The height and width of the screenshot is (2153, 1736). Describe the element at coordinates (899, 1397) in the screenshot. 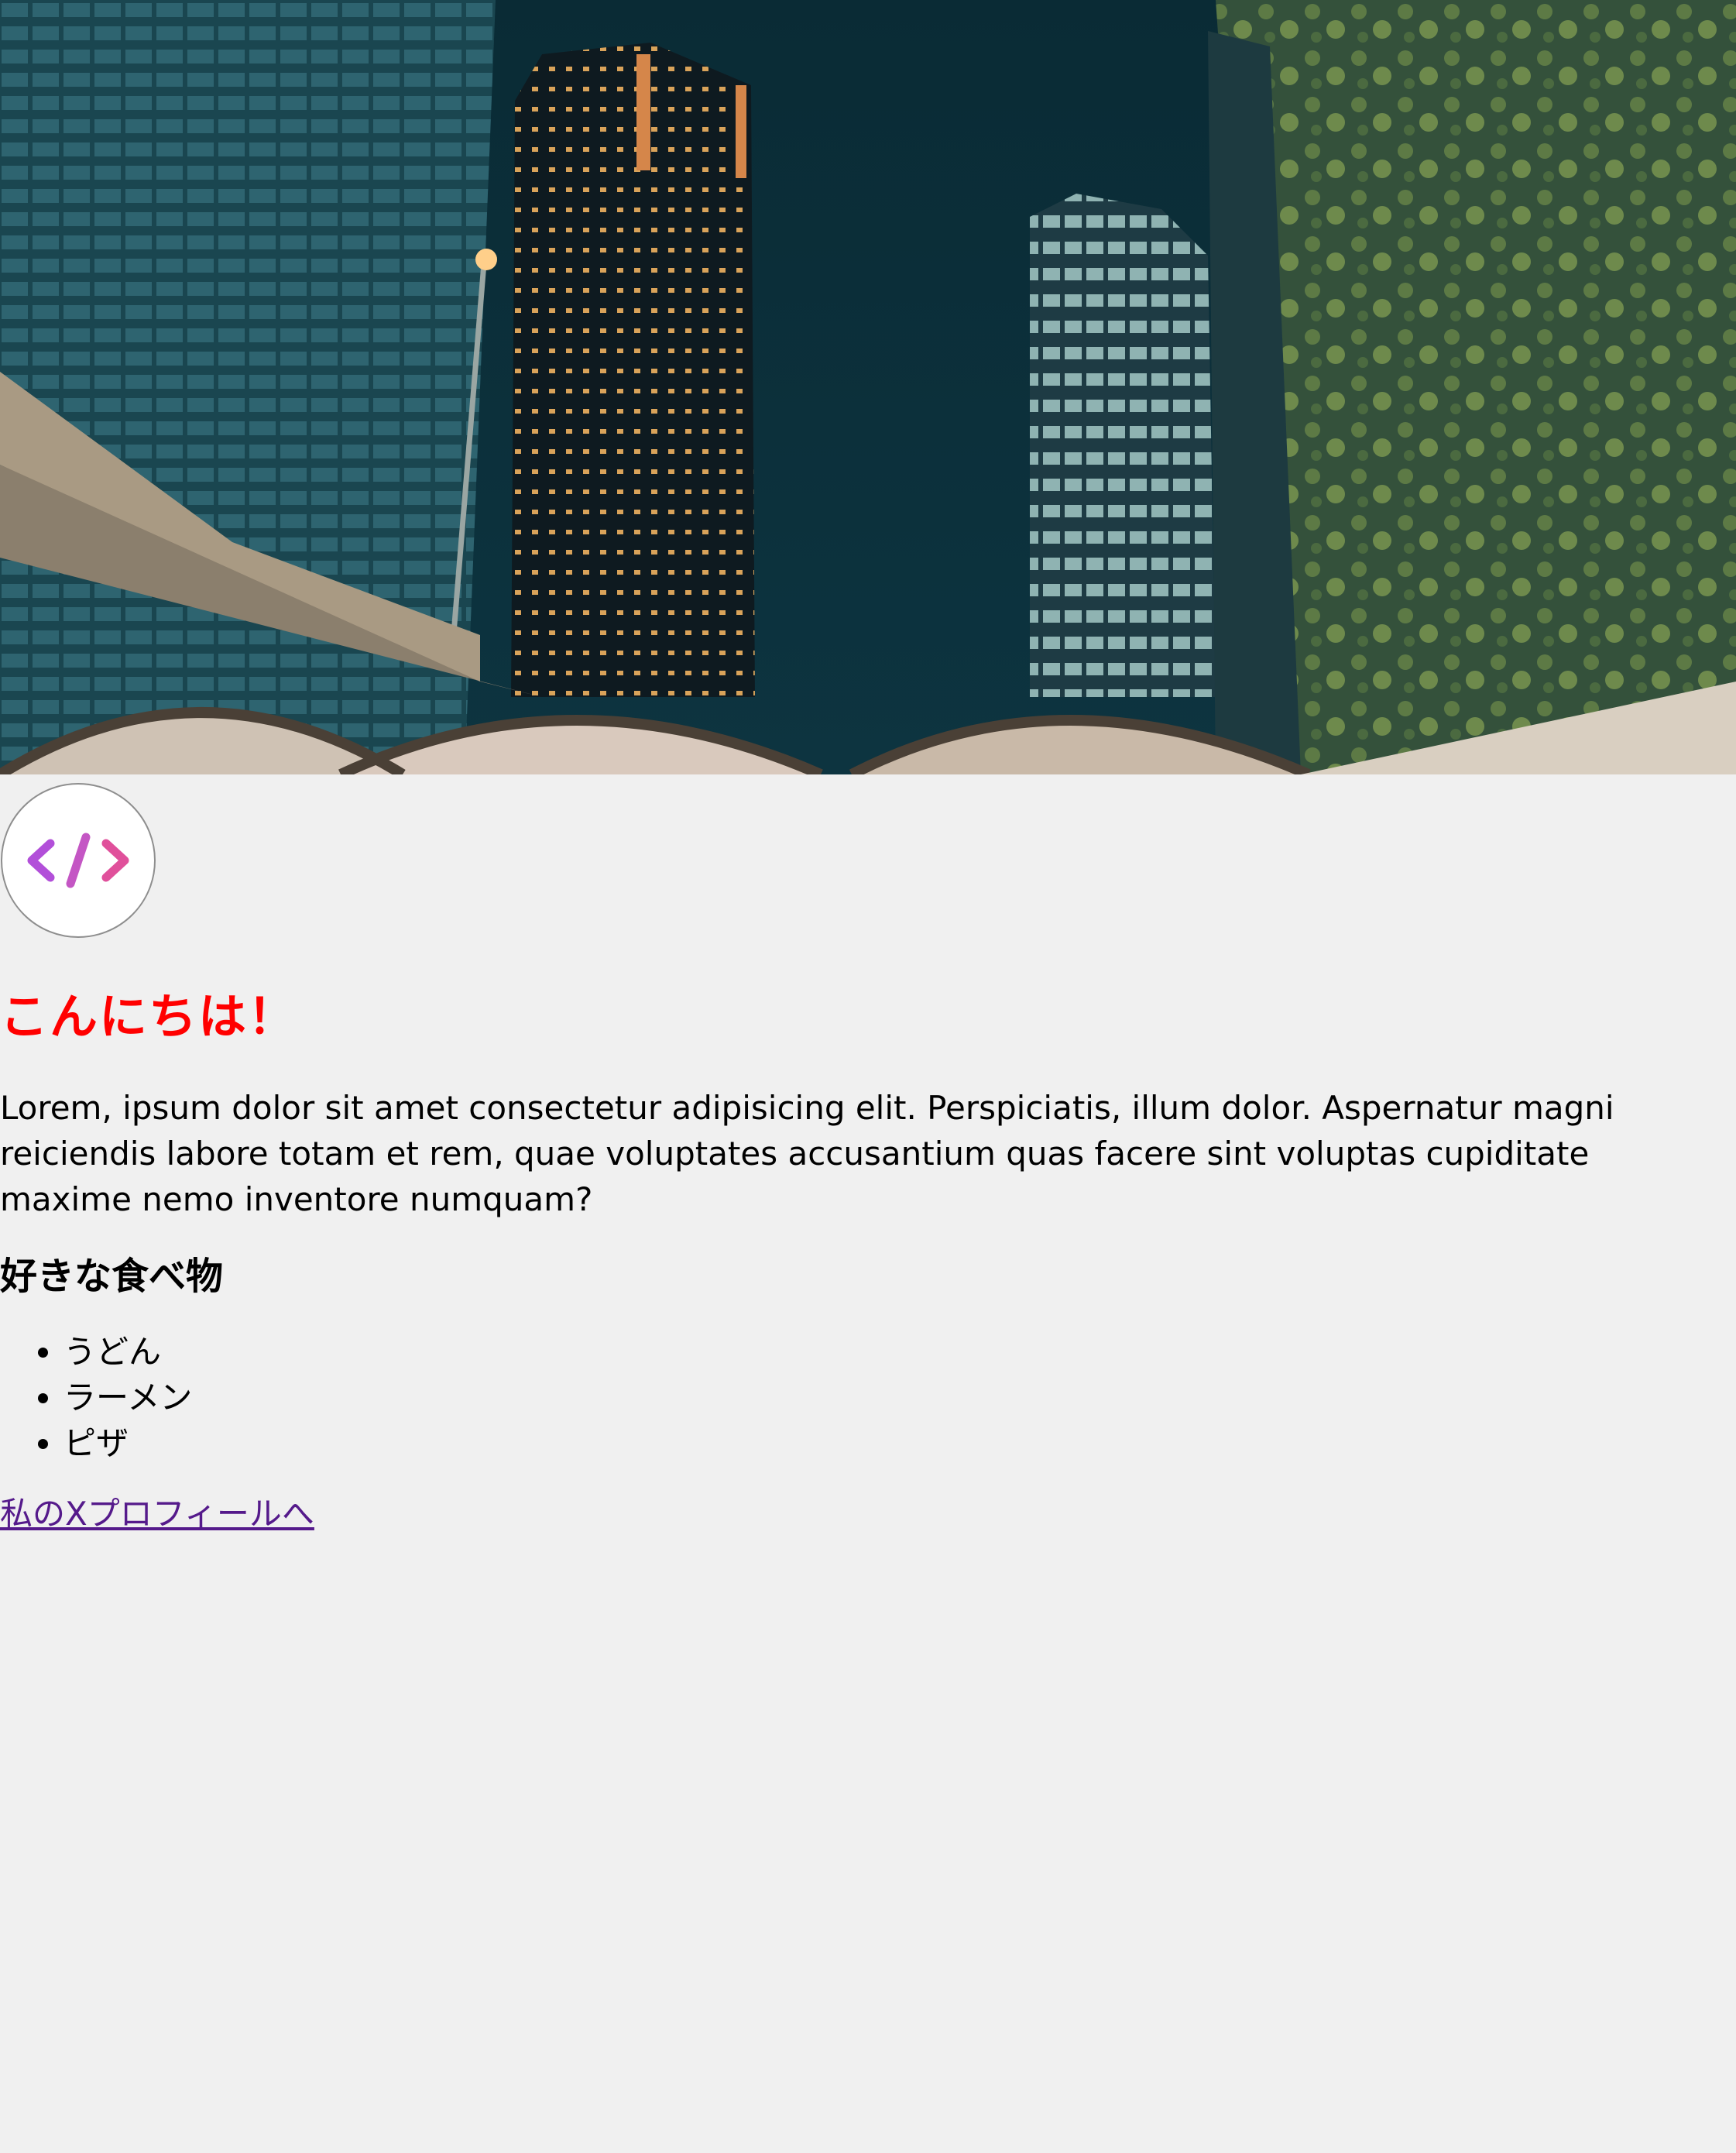

I see `list-item: ラーメン` at that location.